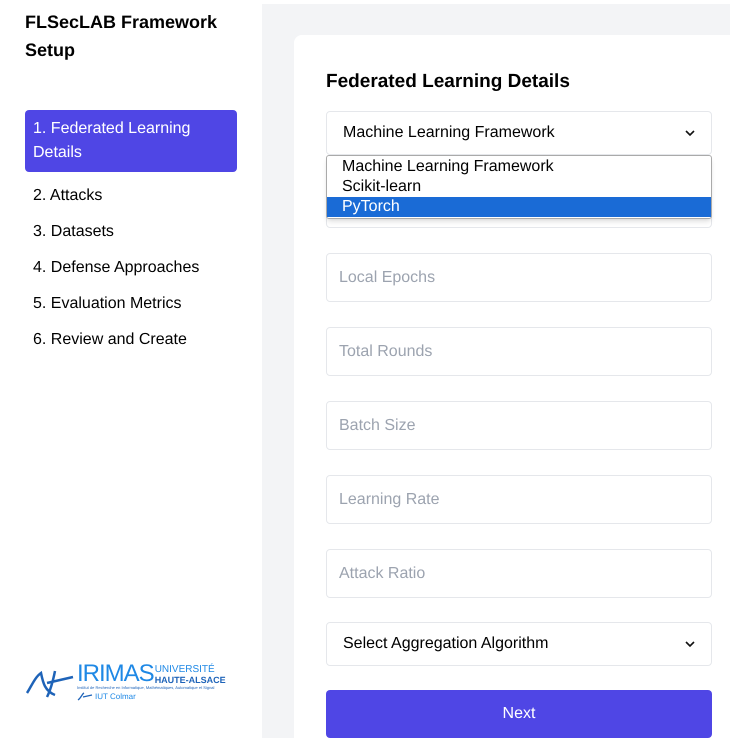 Image resolution: width=730 pixels, height=738 pixels. I want to click on logo-text: UNIVERSITÉ, so click(185, 670).